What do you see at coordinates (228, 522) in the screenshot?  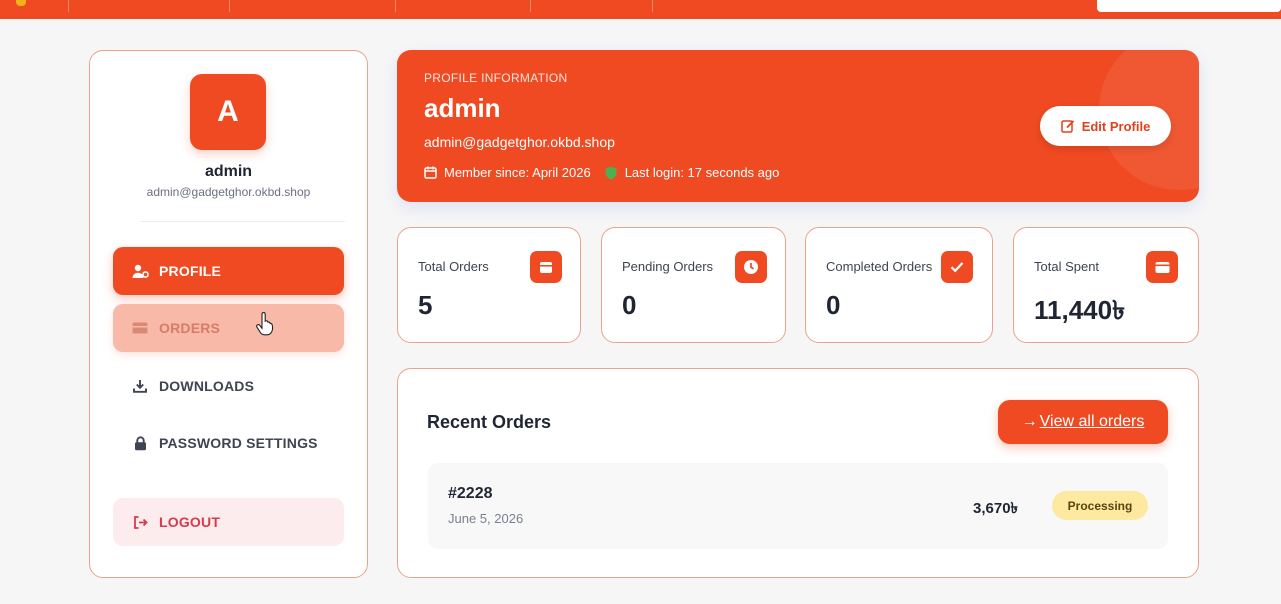 I see `logout-button: LOGOUT` at bounding box center [228, 522].